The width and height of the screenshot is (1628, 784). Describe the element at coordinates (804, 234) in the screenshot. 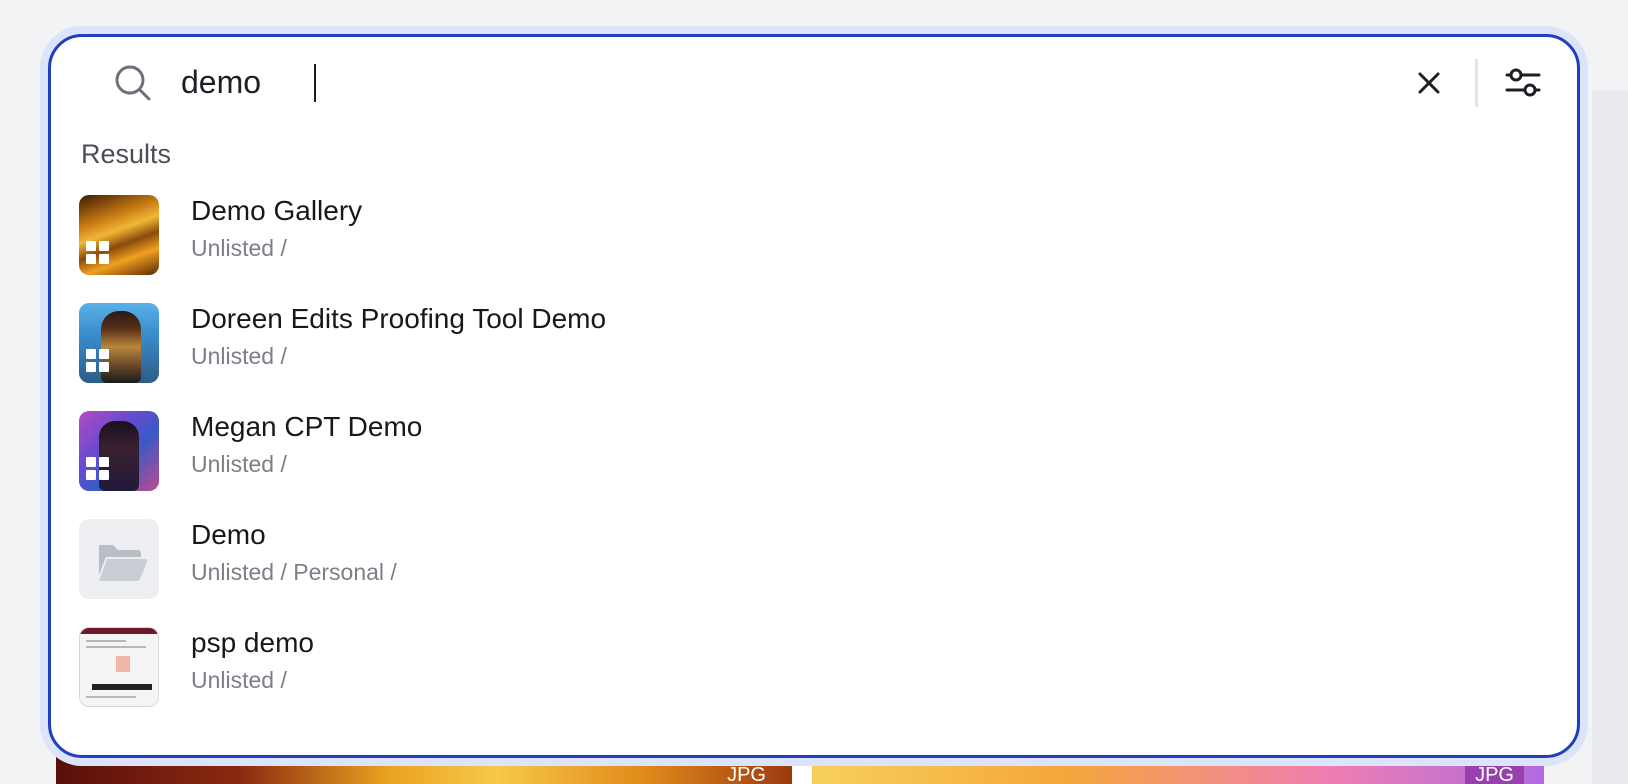

I see `result-item: Demo Gallery Unlisted /` at that location.